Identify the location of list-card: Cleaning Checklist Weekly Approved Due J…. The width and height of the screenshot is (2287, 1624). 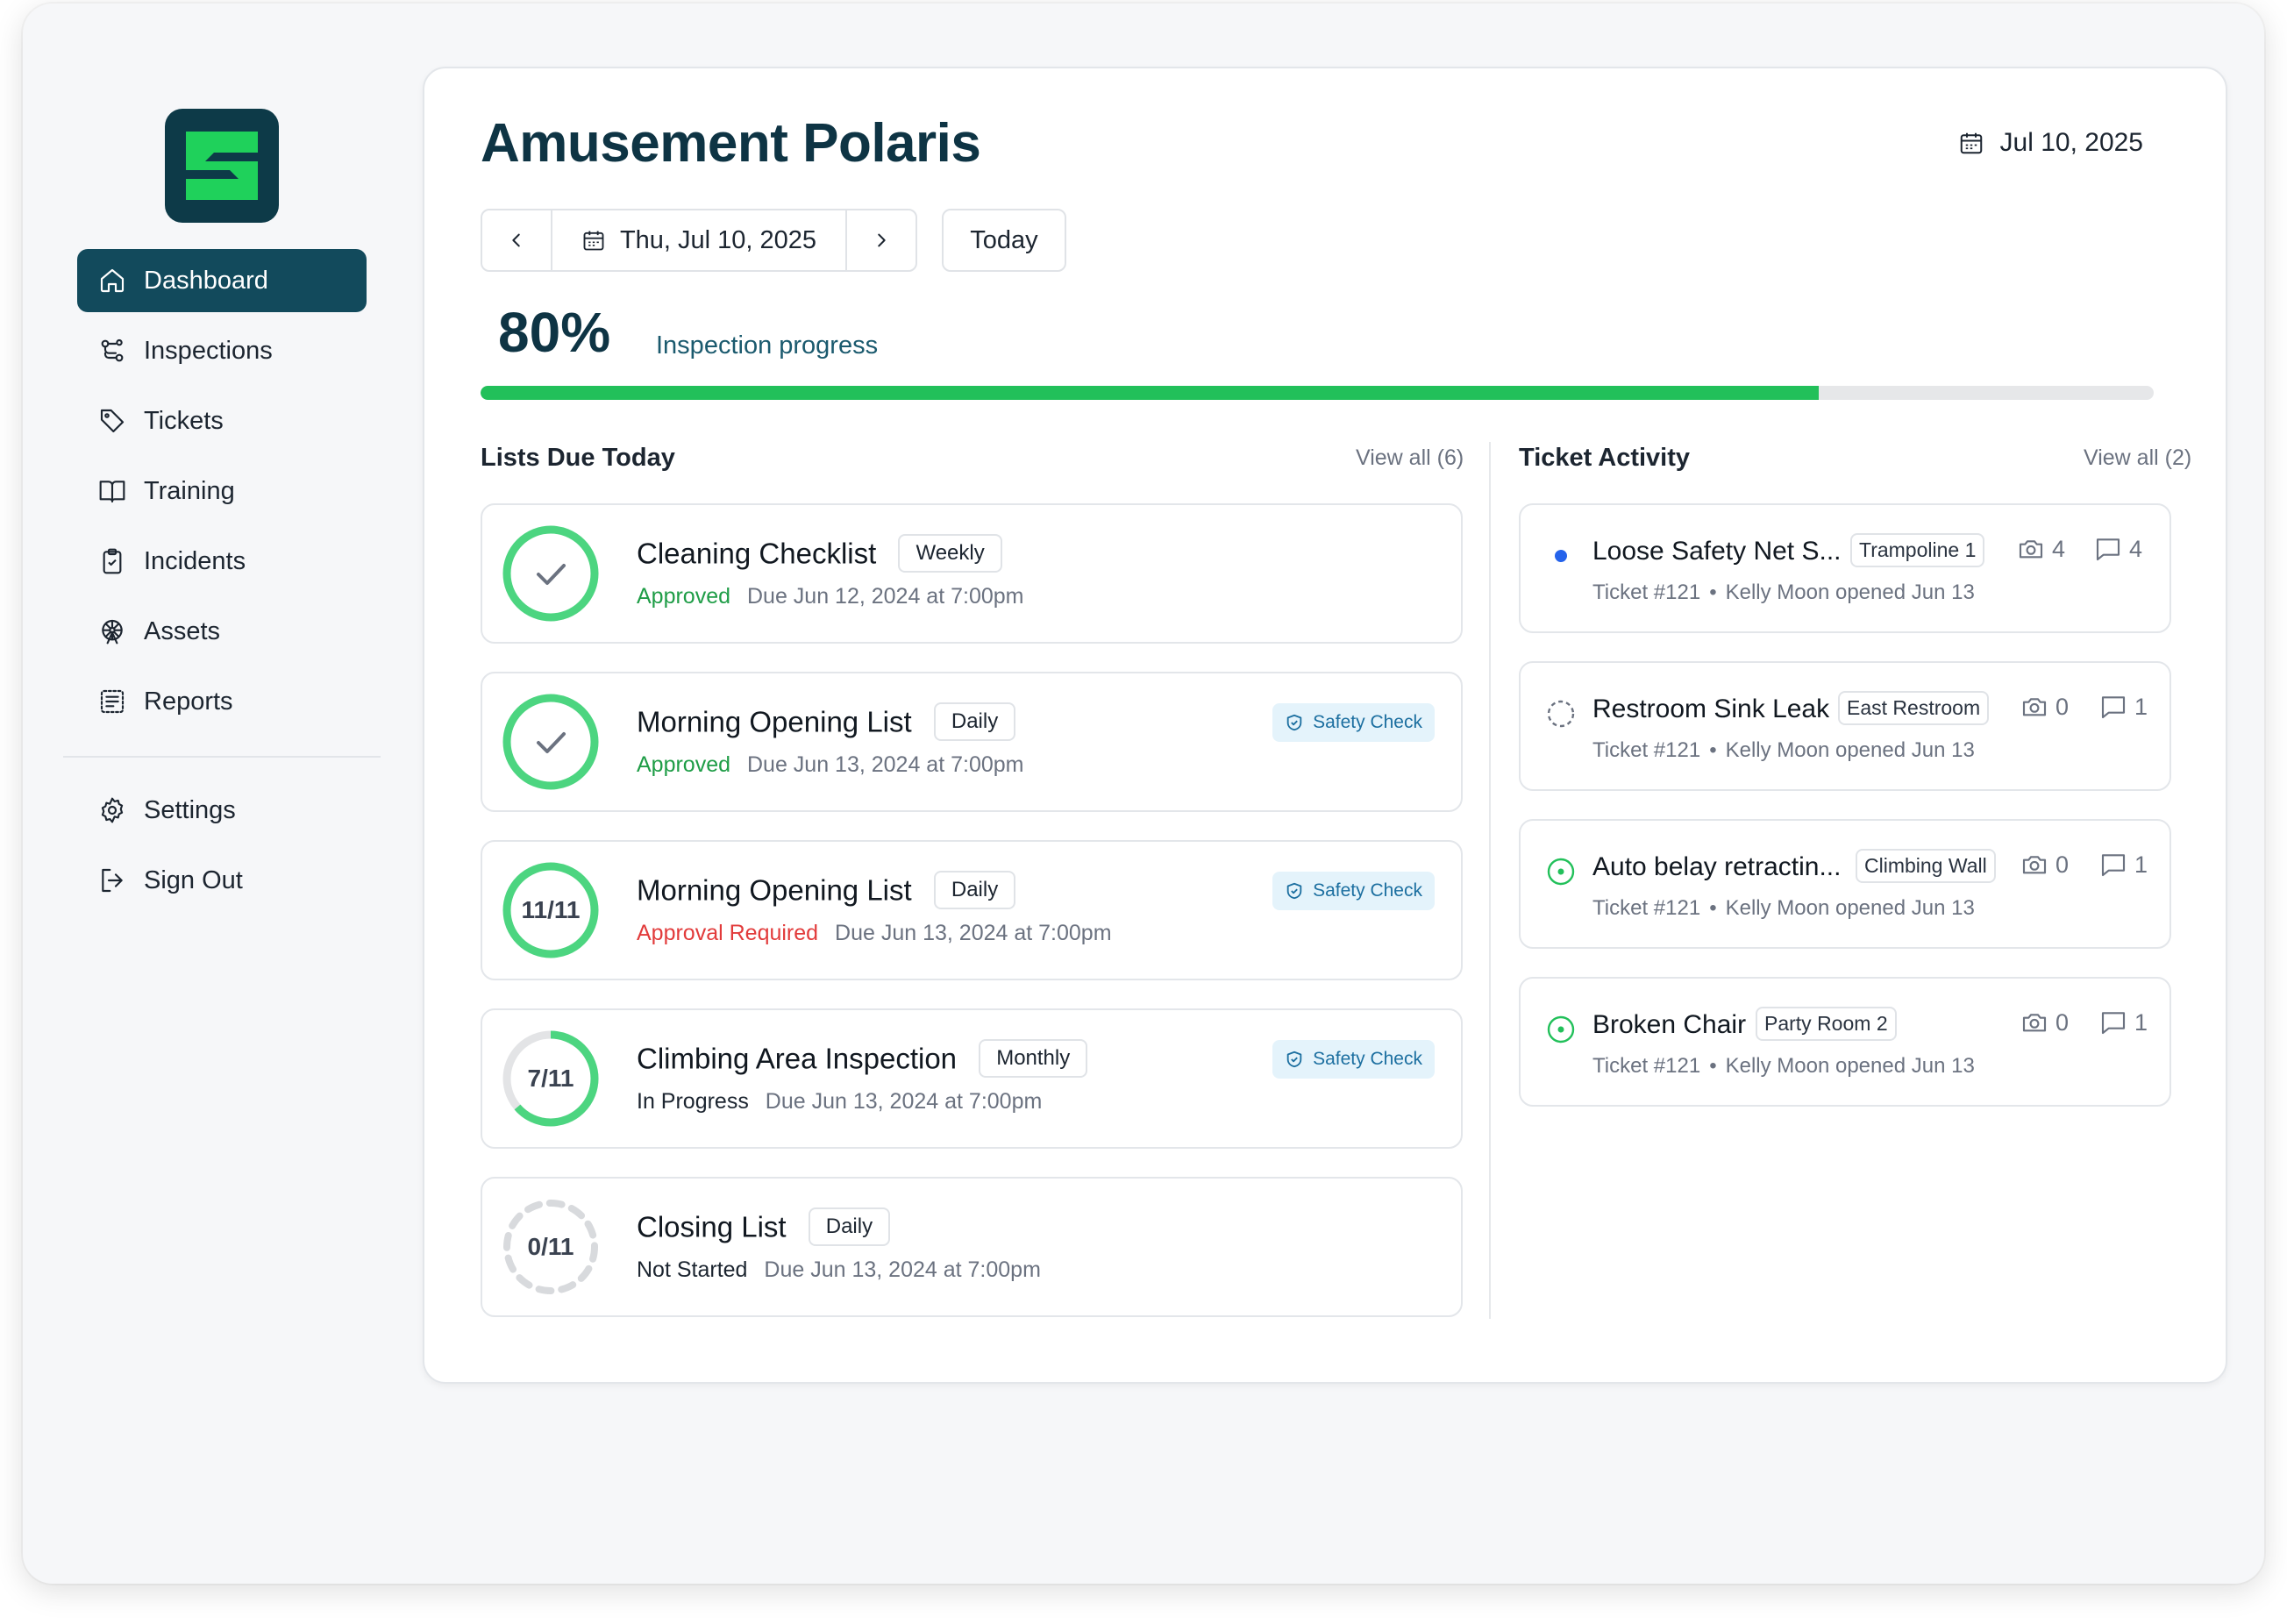
(972, 574).